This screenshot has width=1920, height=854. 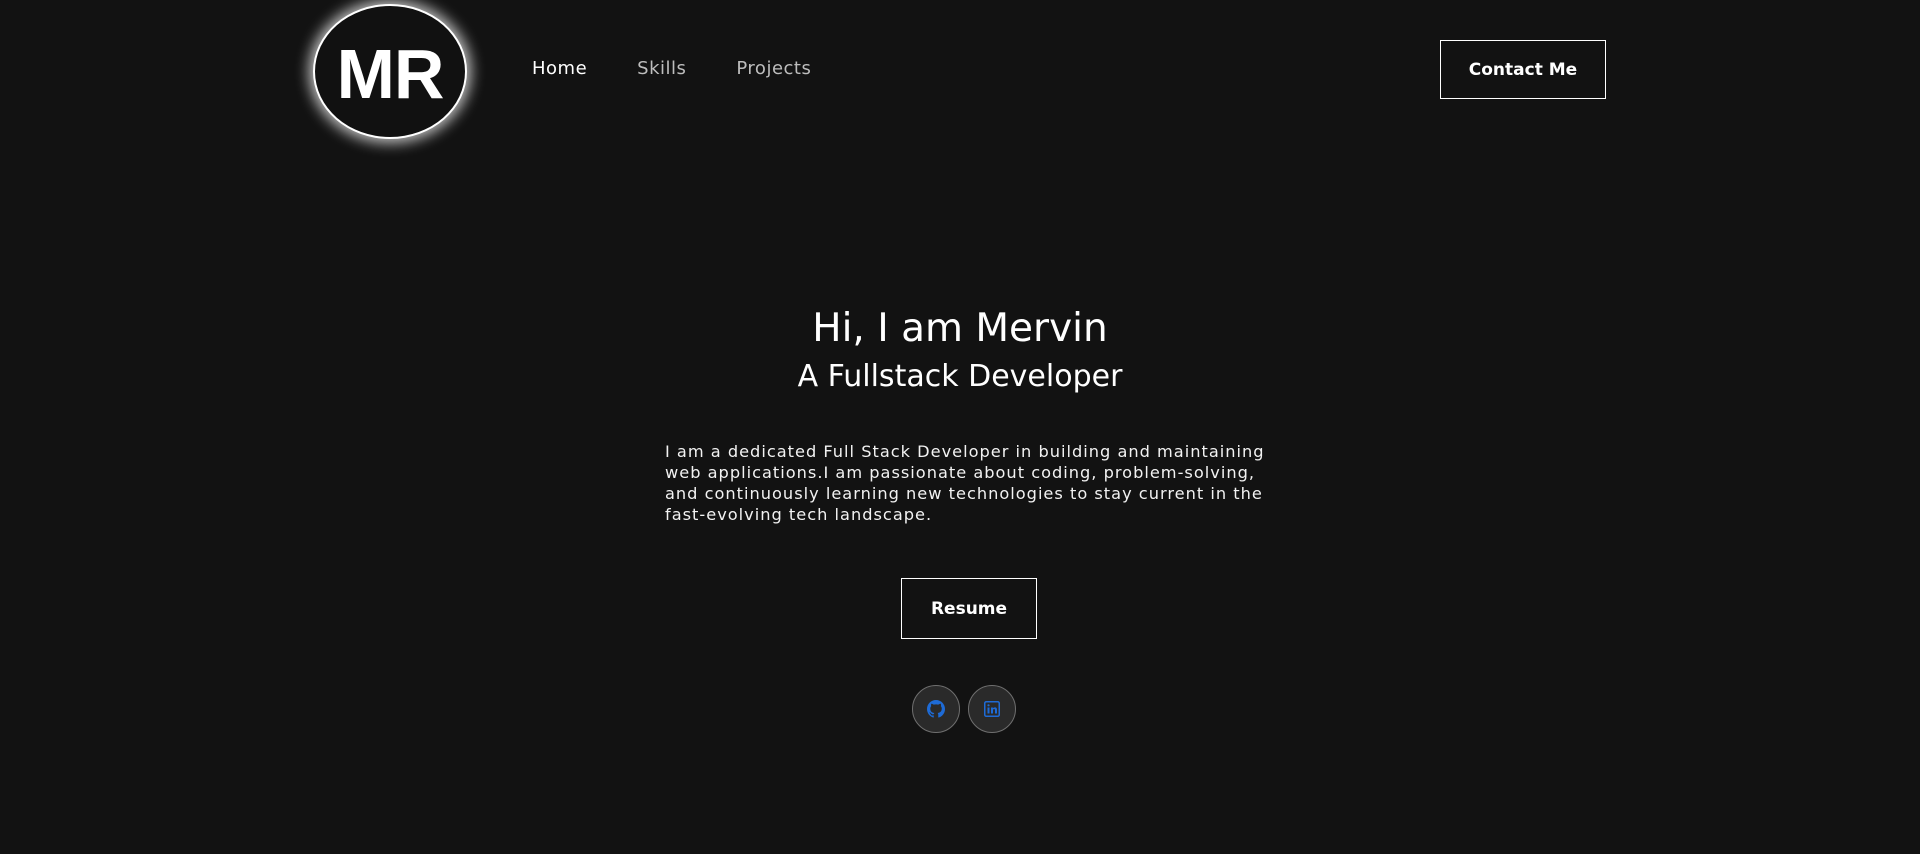 What do you see at coordinates (559, 68) in the screenshot?
I see `nav-home: Home` at bounding box center [559, 68].